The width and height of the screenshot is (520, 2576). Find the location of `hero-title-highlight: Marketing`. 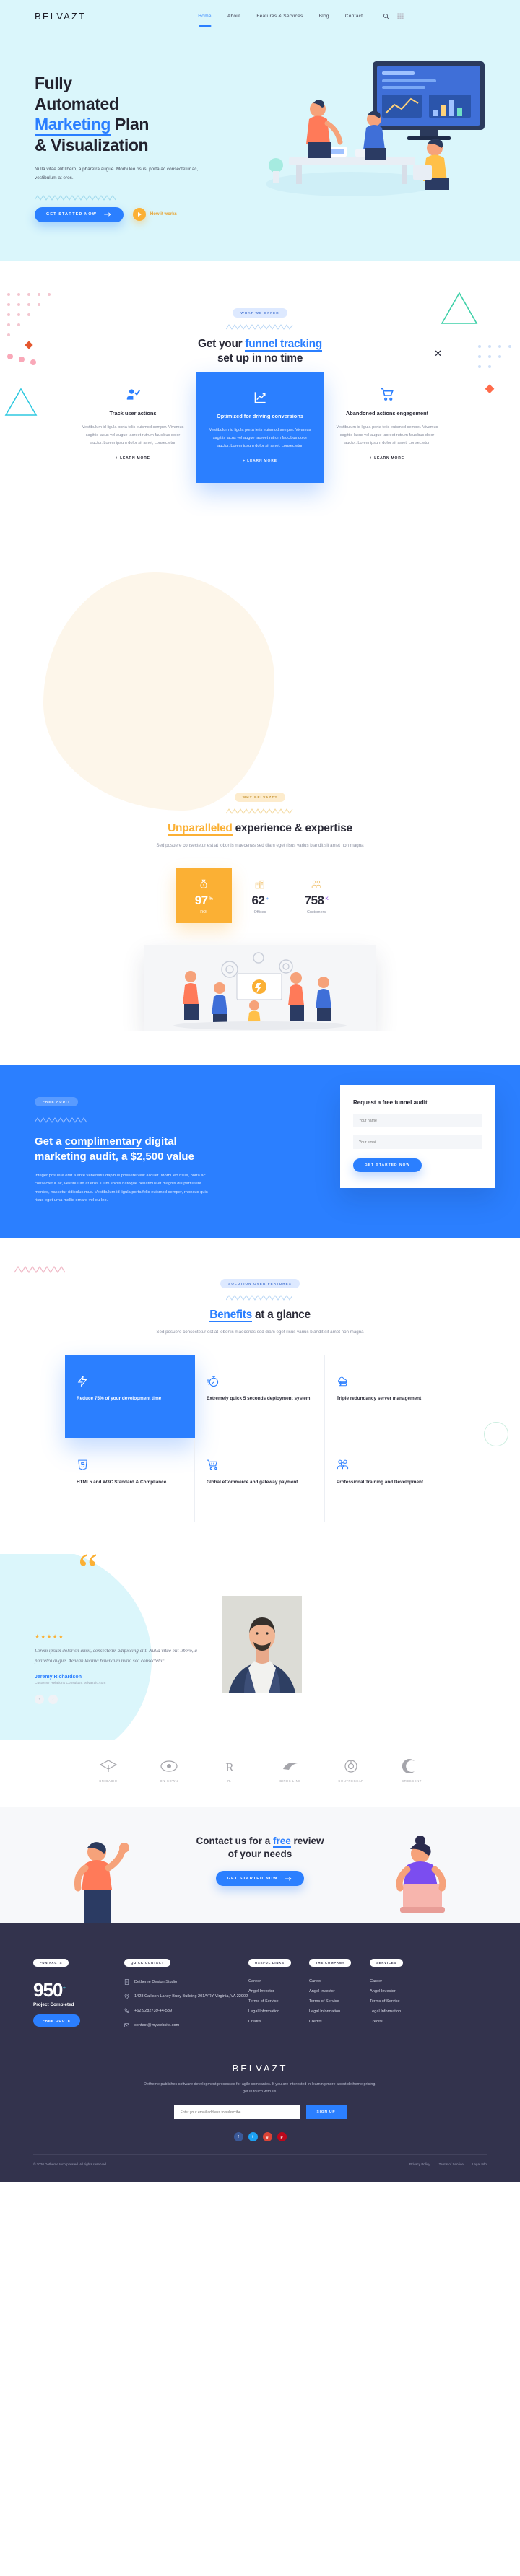

hero-title-highlight: Marketing is located at coordinates (72, 125).